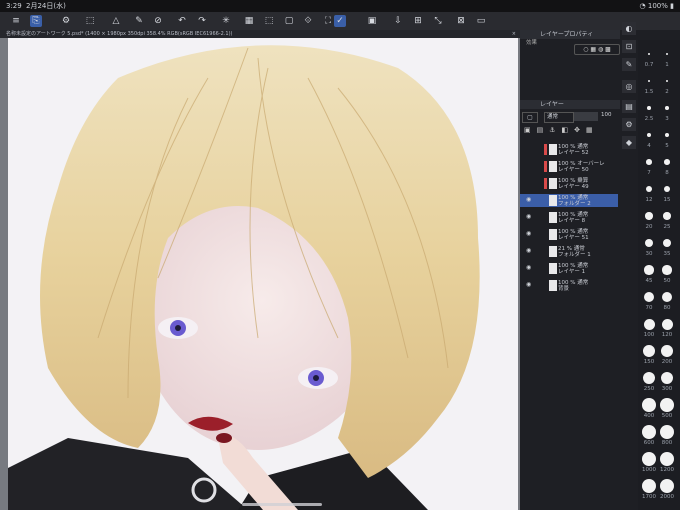 The height and width of the screenshot is (510, 680). Describe the element at coordinates (139, 21) in the screenshot. I see `pen-icon: ✎` at that location.